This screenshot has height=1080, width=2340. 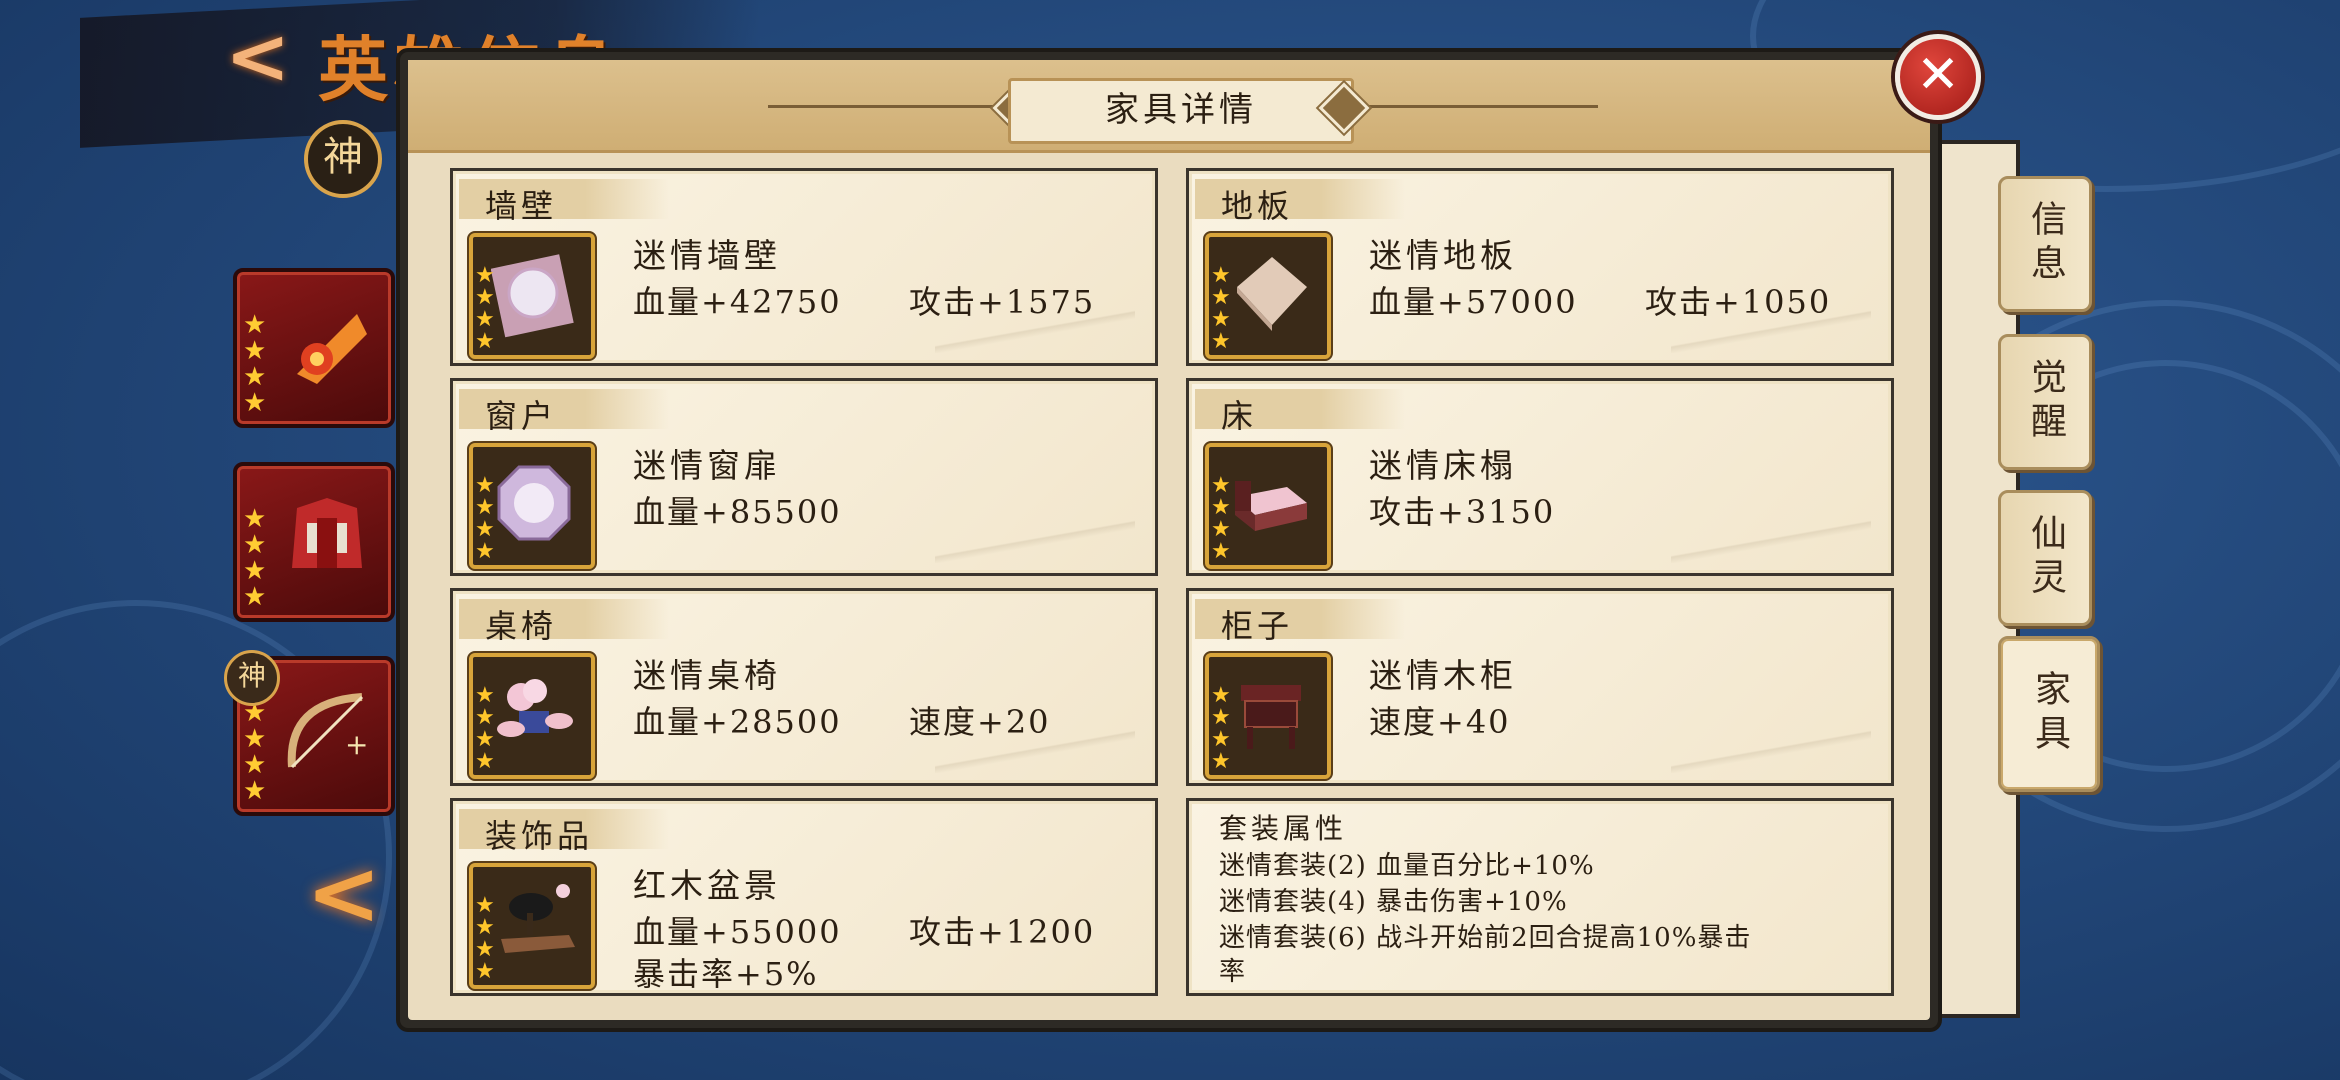 What do you see at coordinates (521, 206) in the screenshot?
I see `category-label: 墙壁` at bounding box center [521, 206].